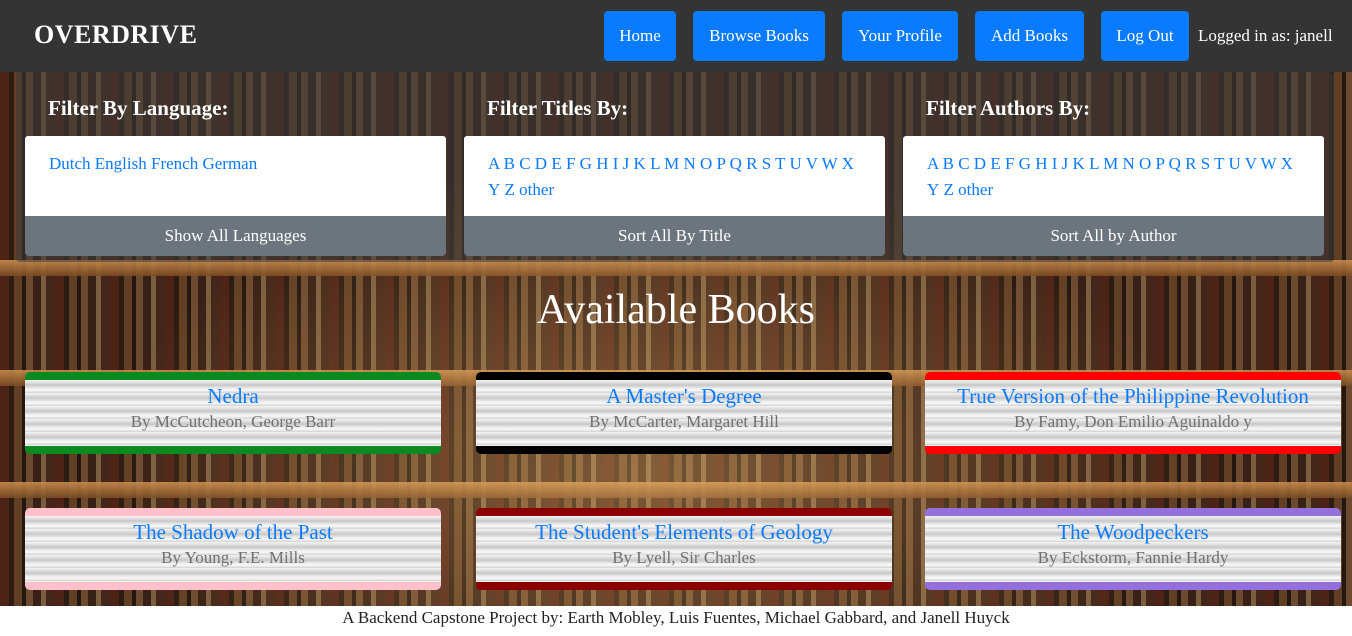 The height and width of the screenshot is (636, 1352). What do you see at coordinates (640, 163) in the screenshot?
I see `title-letter-link: K` at bounding box center [640, 163].